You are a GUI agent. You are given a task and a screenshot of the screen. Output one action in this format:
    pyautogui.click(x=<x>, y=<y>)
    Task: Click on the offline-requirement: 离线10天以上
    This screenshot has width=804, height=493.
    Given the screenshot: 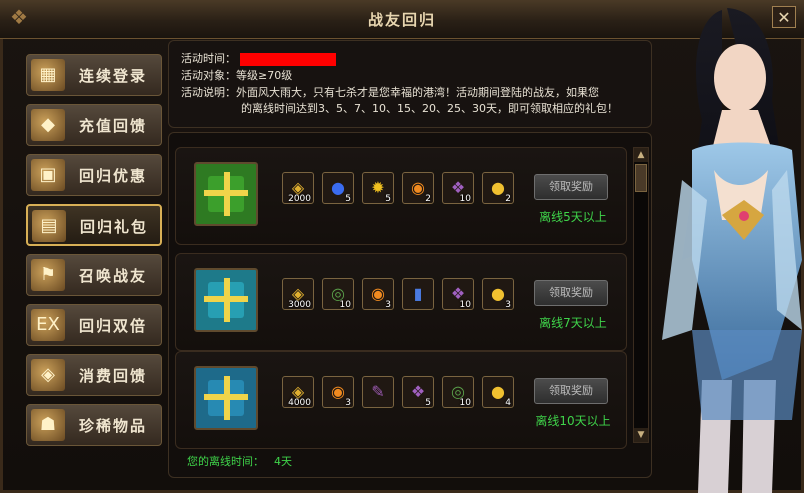 What is the action you would take?
    pyautogui.click(x=573, y=421)
    